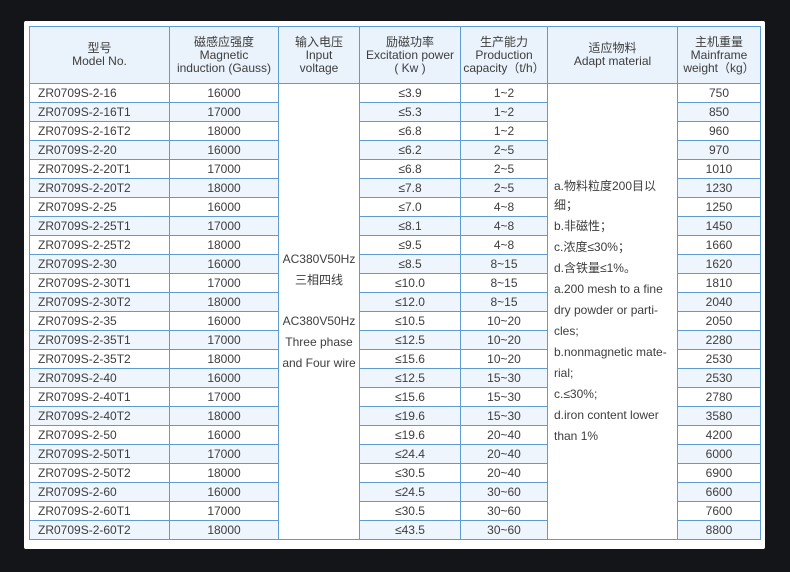 This screenshot has height=572, width=790. What do you see at coordinates (410, 112) in the screenshot?
I see `cell-power: ≤5.3` at bounding box center [410, 112].